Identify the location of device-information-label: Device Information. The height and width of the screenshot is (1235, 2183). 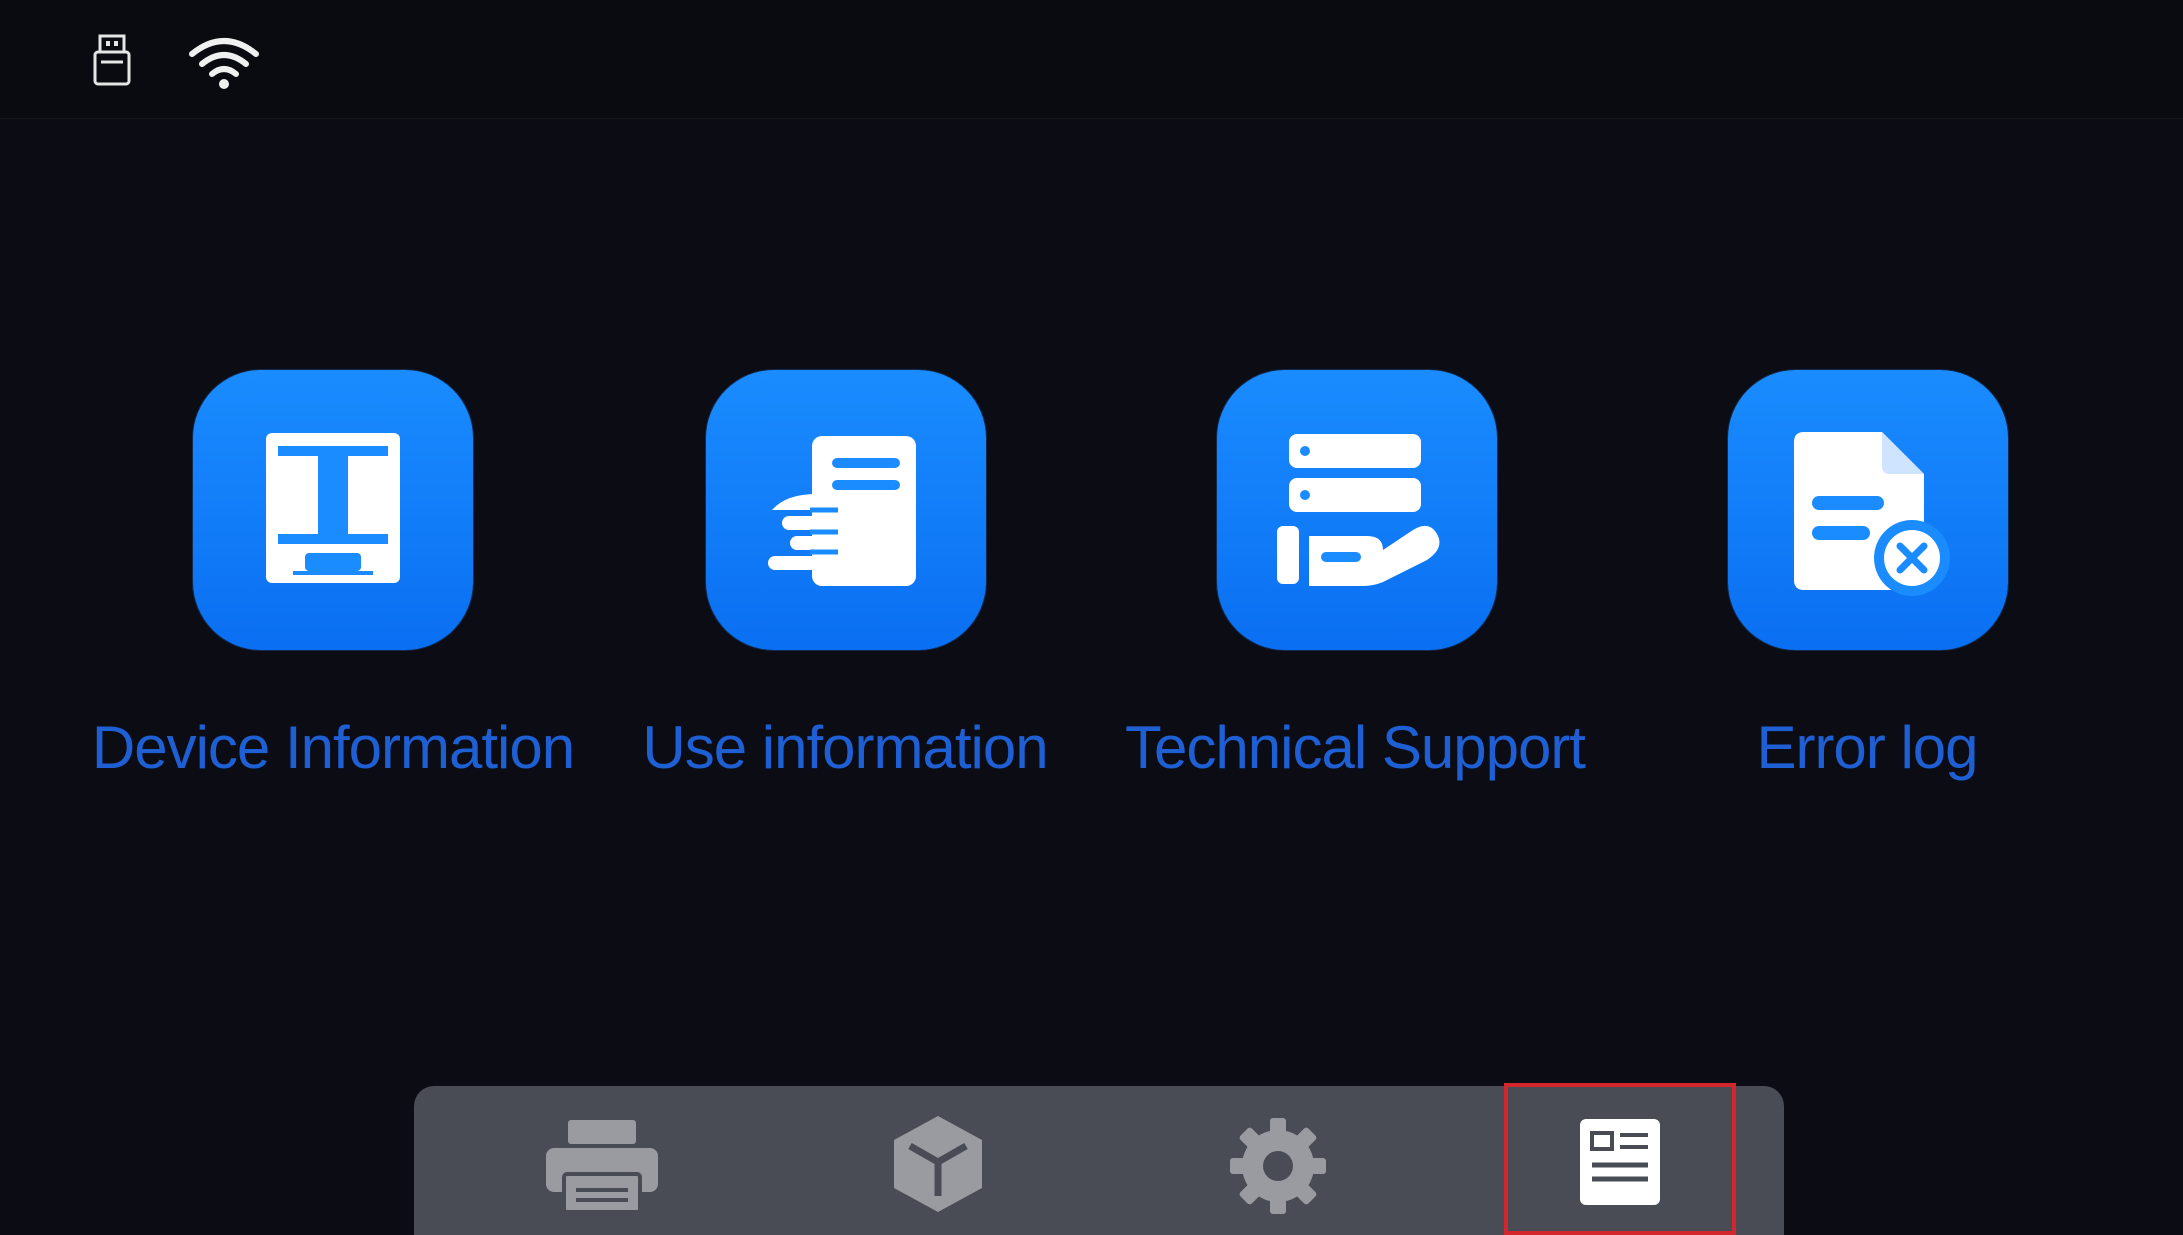
(333, 748).